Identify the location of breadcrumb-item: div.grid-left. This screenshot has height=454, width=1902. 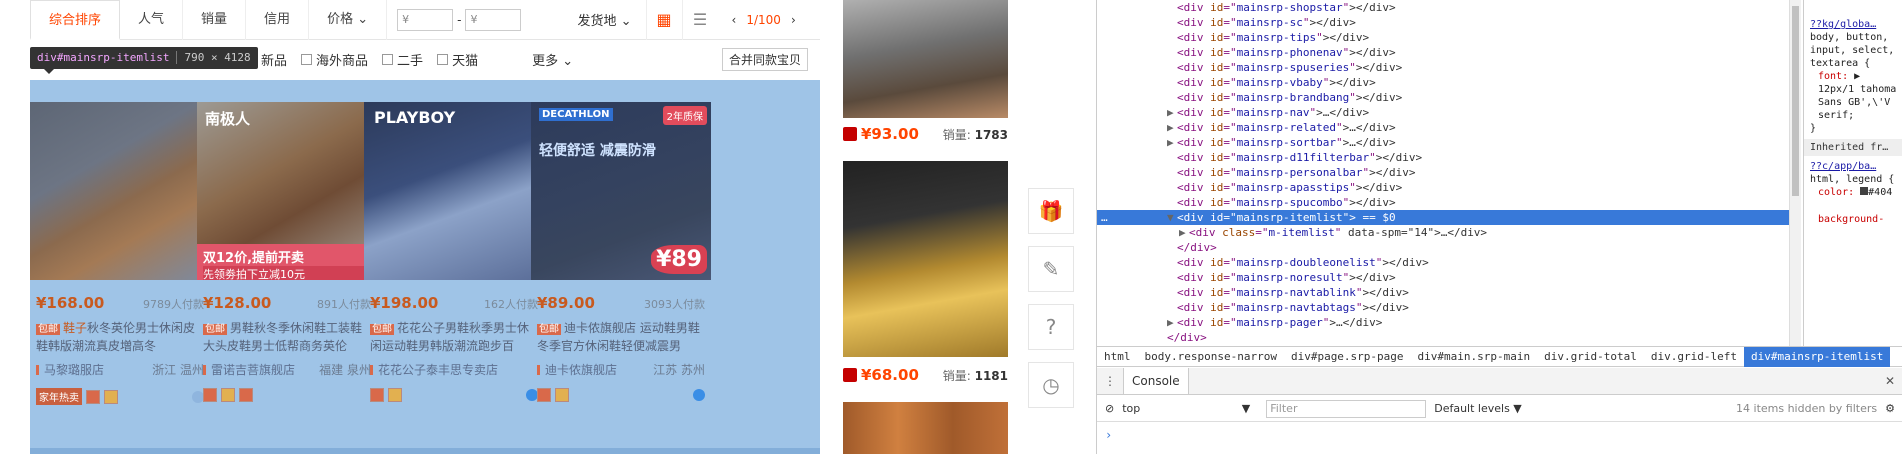
(1694, 357).